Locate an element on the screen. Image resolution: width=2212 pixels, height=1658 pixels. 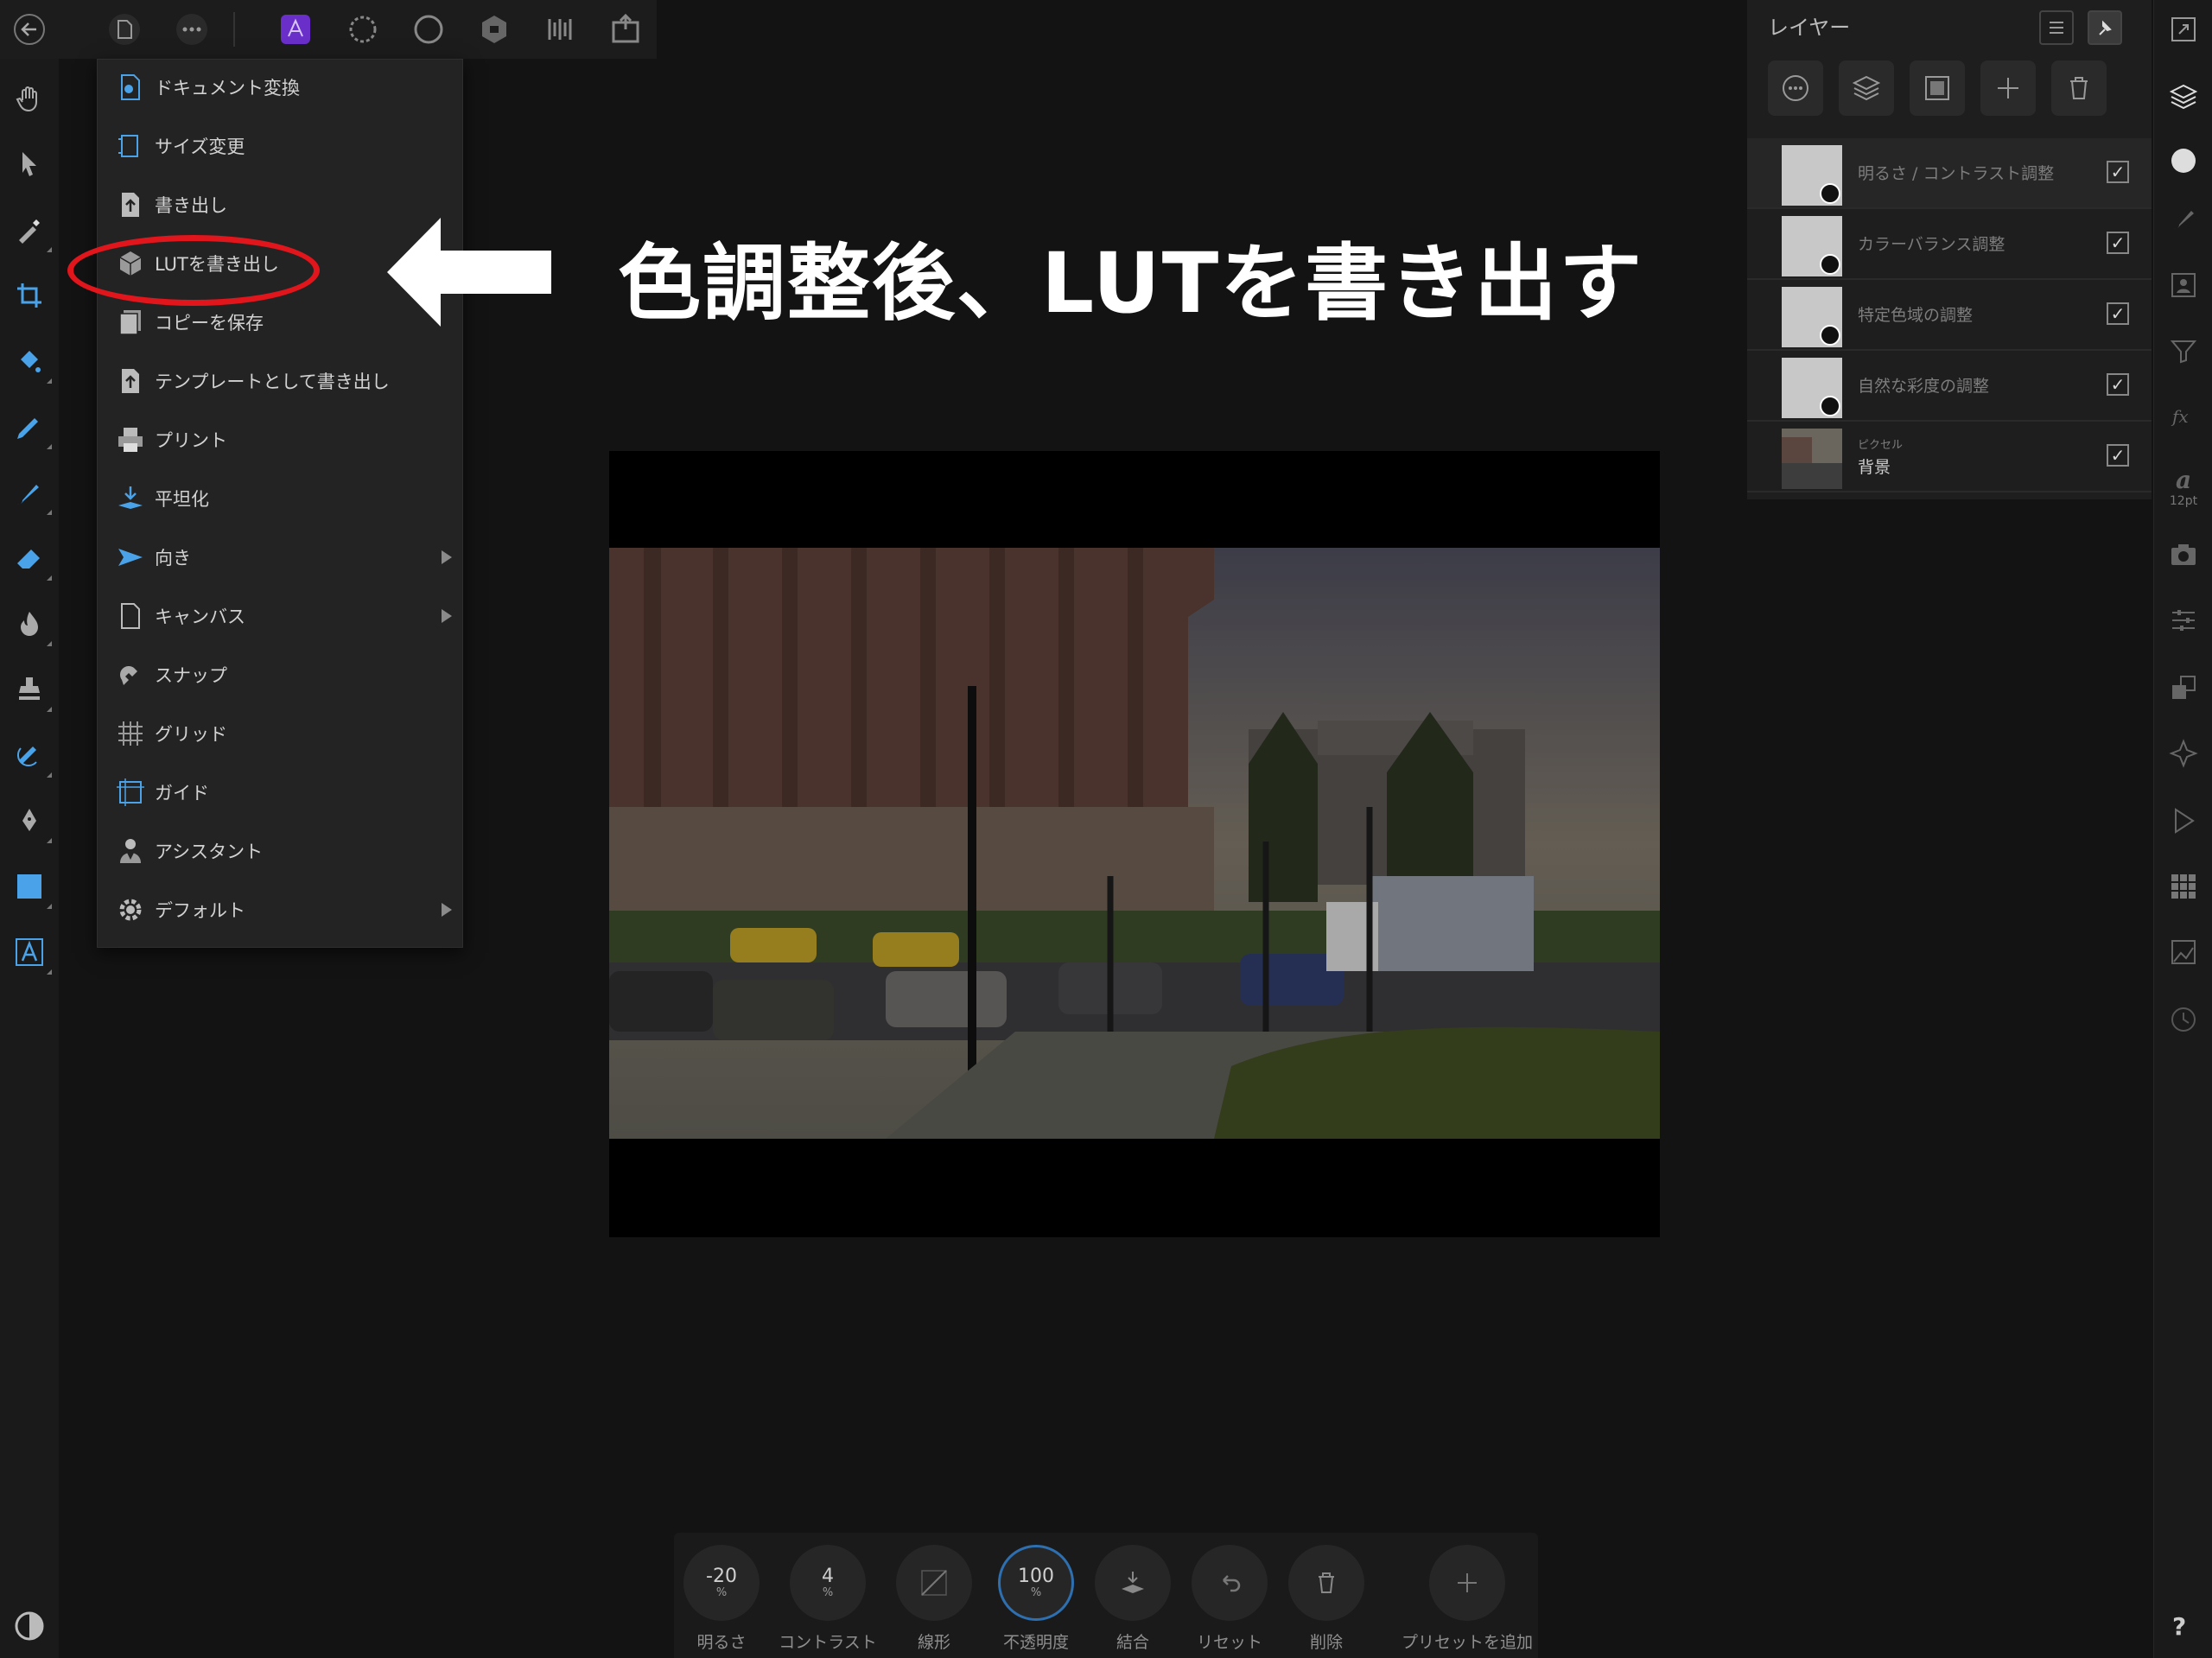
contrast-dial: 4% コントラスト is located at coordinates (828, 1599).